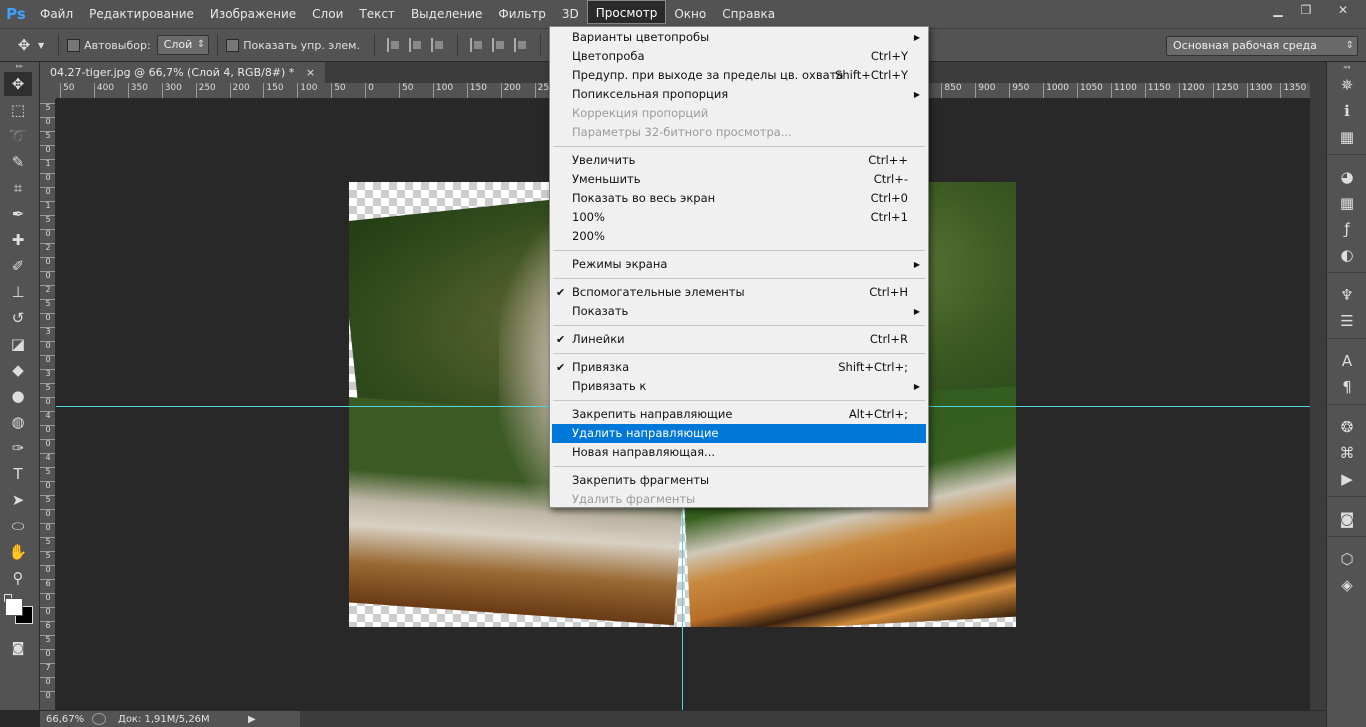  I want to click on menu-8: Просмотр, so click(626, 12).